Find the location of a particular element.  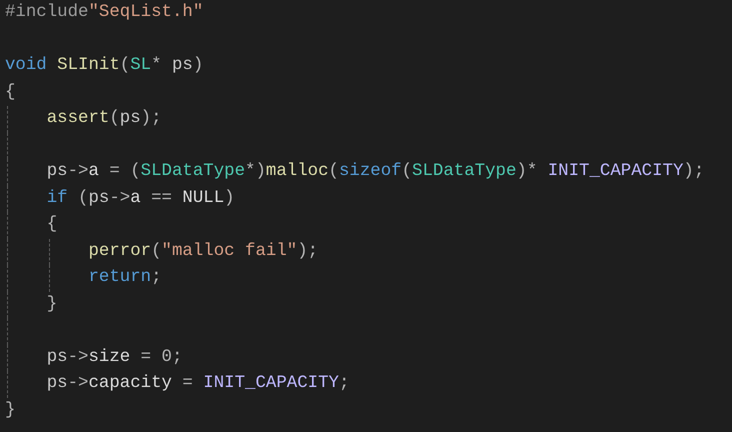

code-line: assert(ps); is located at coordinates (104, 119).